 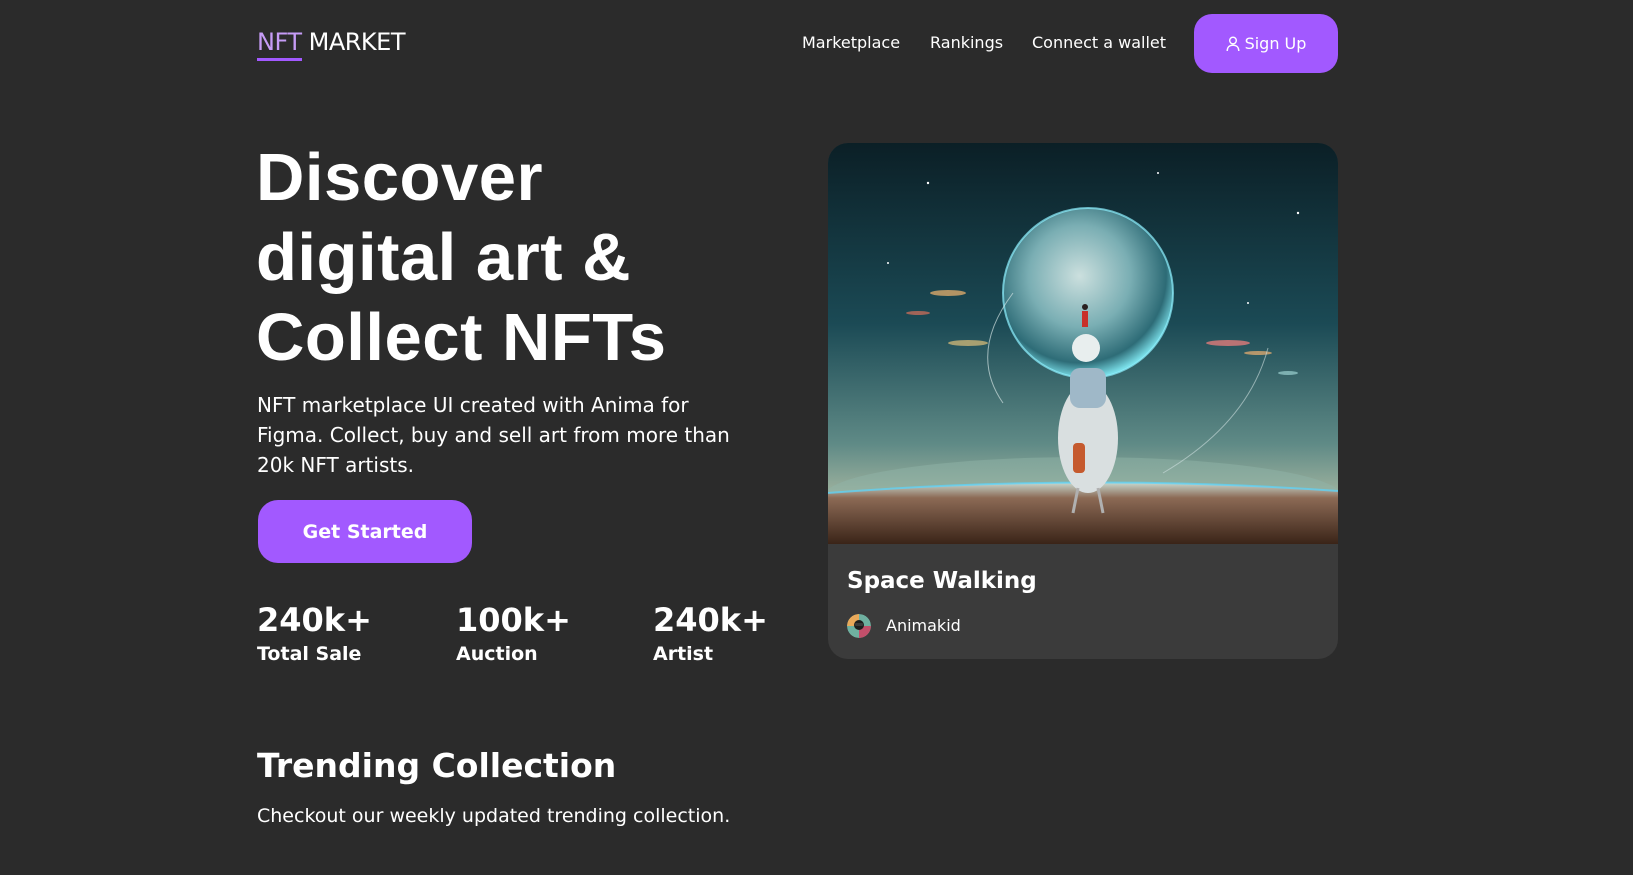 I want to click on nav-connect-wallet: Connect a wallet, so click(x=1099, y=43).